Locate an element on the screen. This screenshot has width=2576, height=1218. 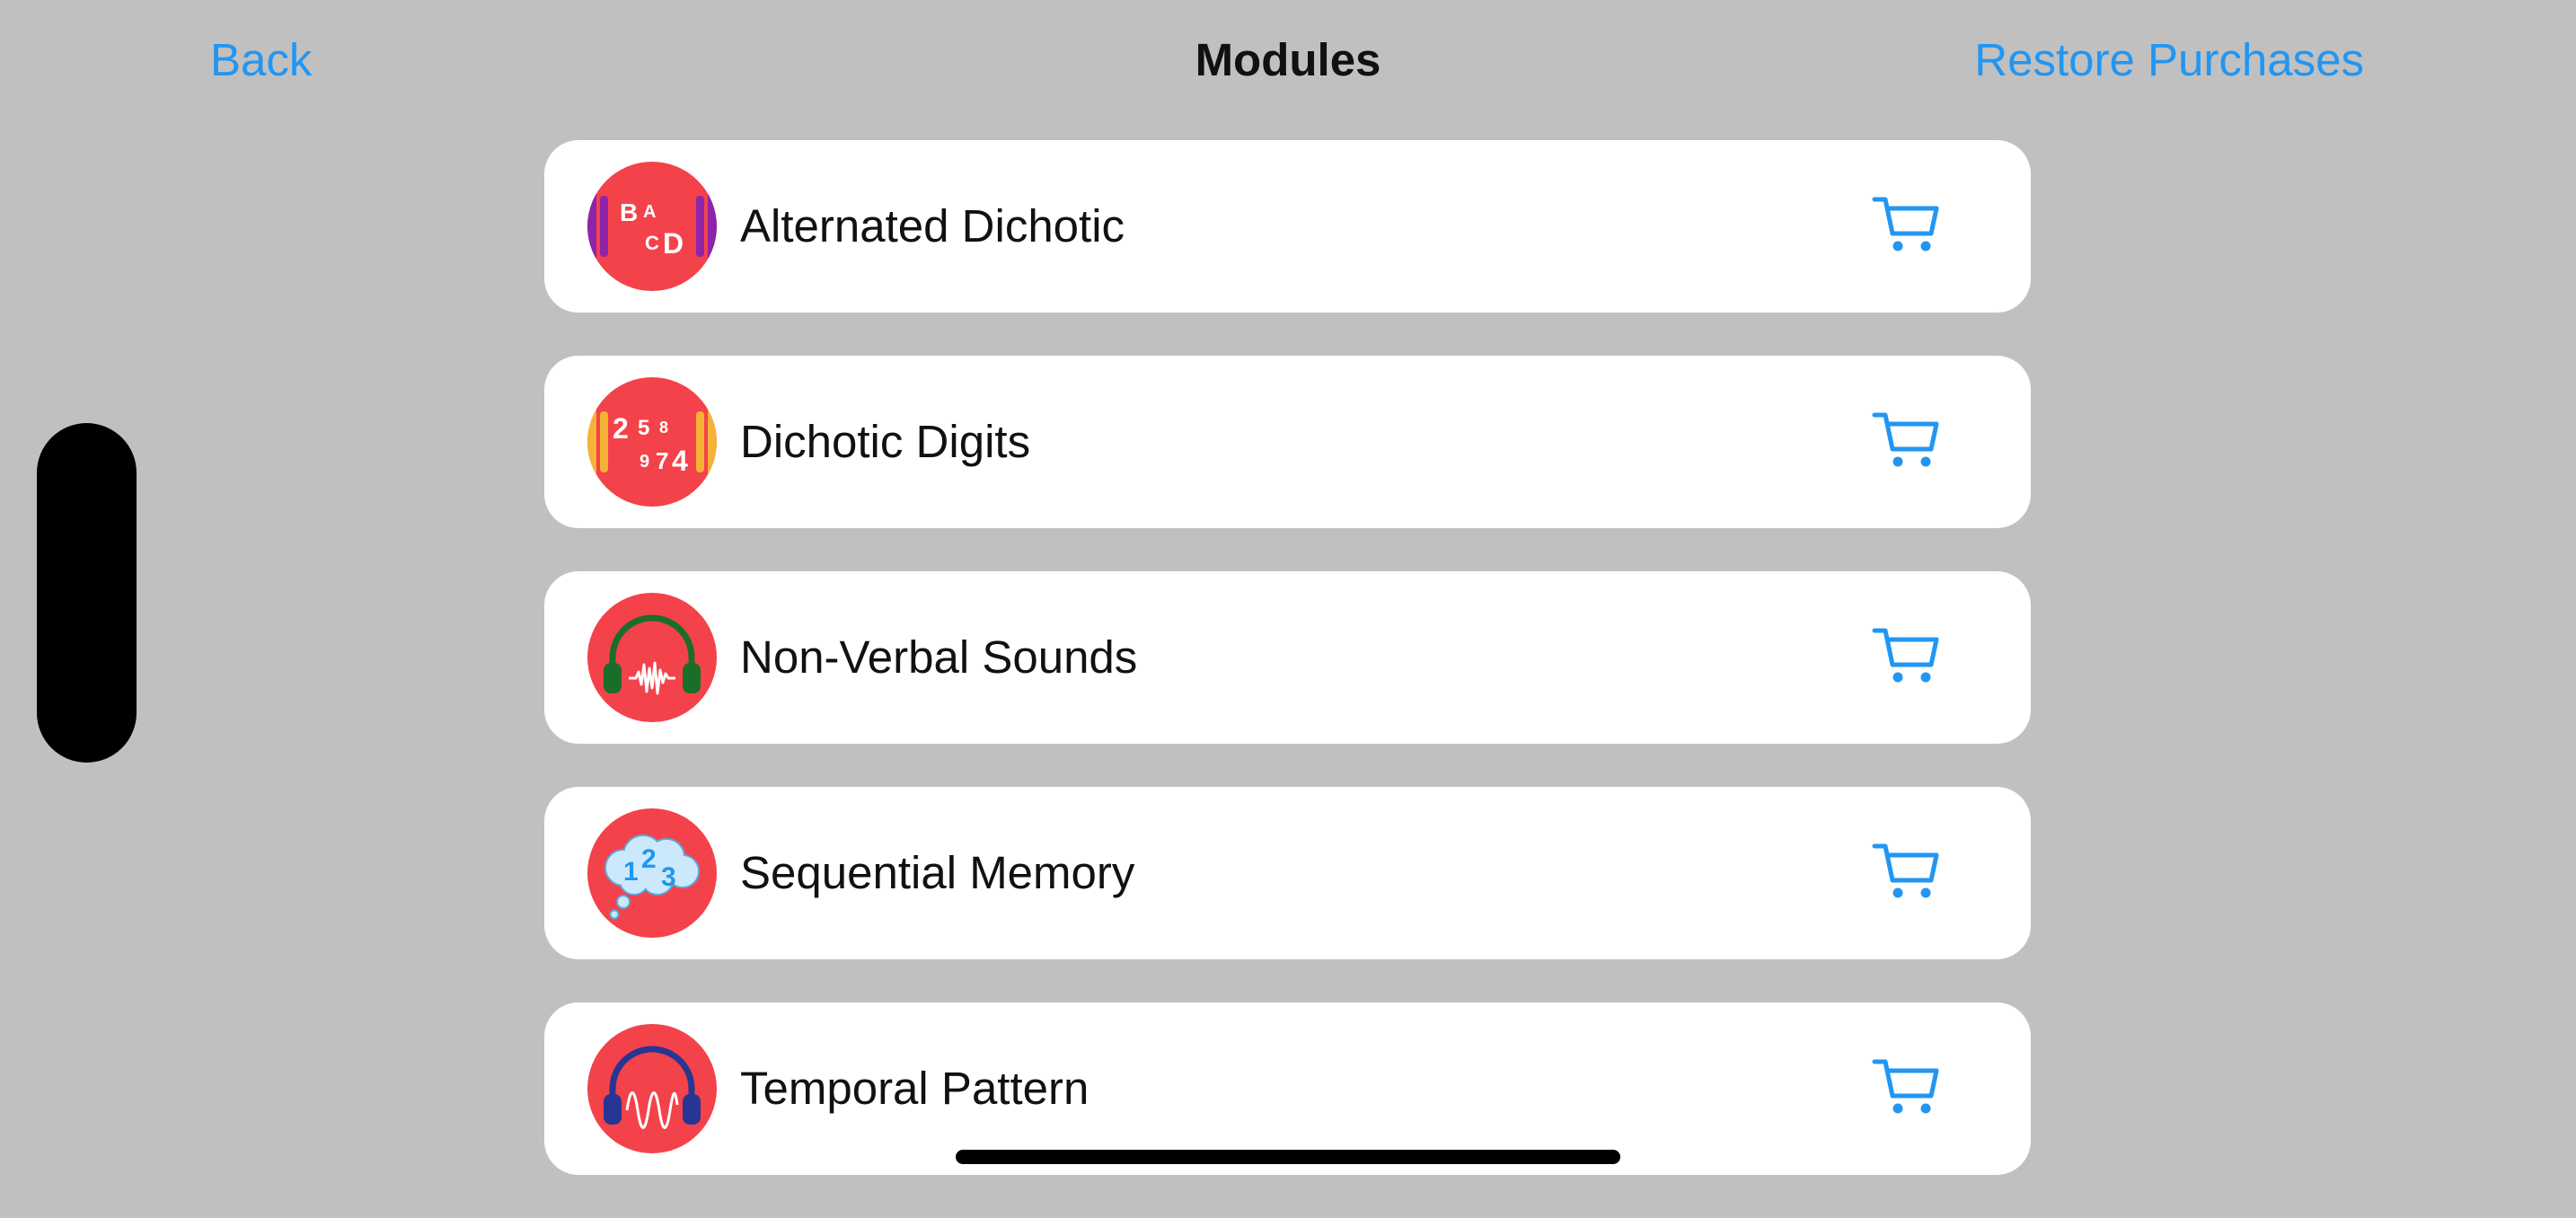
svg-text: D is located at coordinates (673, 243).